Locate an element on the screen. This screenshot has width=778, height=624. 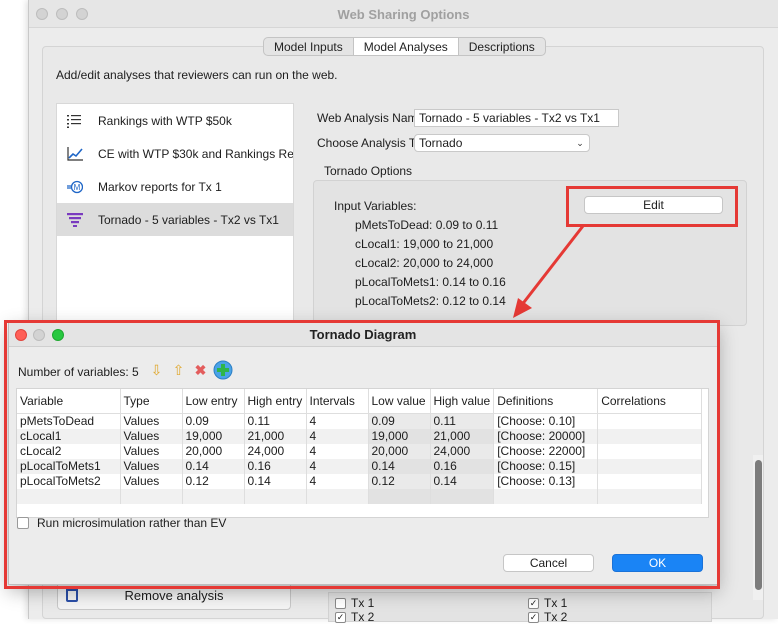
list-item: Rankings with WTP $50k is located at coordinates (175, 120).